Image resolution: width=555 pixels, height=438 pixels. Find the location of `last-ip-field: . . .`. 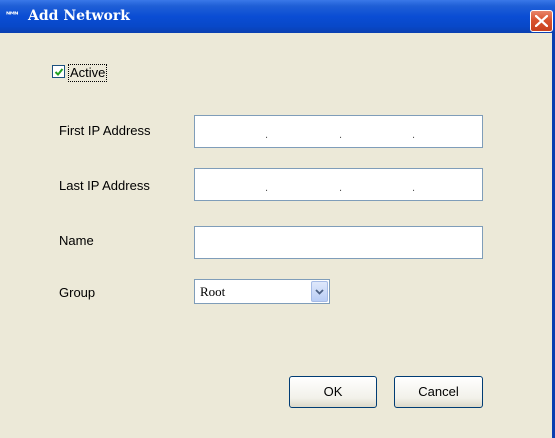

last-ip-field: . . . is located at coordinates (338, 184).